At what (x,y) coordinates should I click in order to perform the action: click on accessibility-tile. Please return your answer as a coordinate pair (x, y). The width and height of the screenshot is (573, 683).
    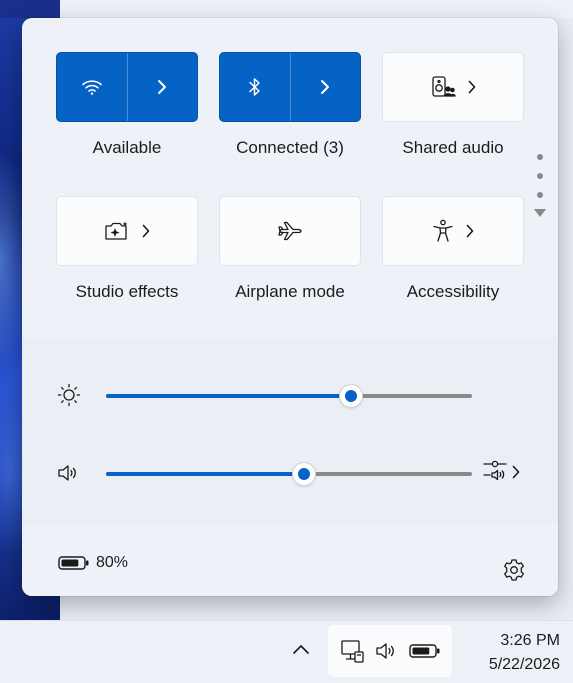
    Looking at the image, I should click on (453, 231).